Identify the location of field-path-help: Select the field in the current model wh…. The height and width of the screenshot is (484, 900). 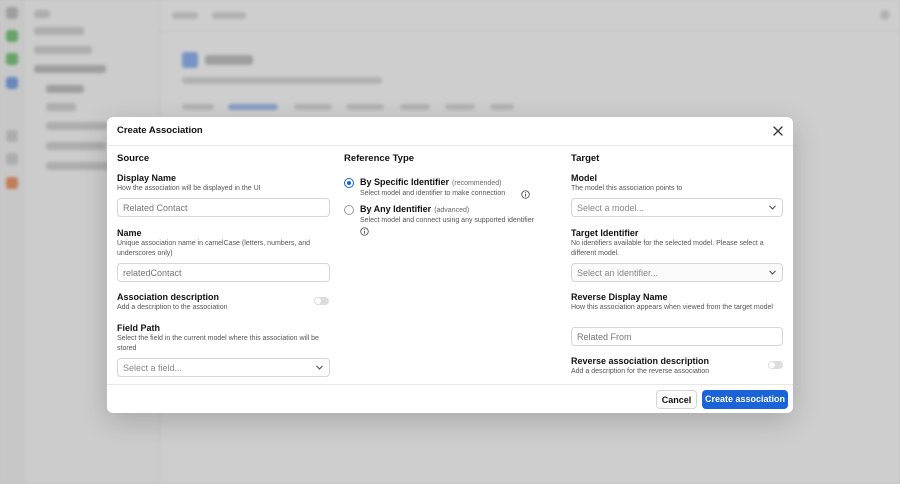
(218, 343).